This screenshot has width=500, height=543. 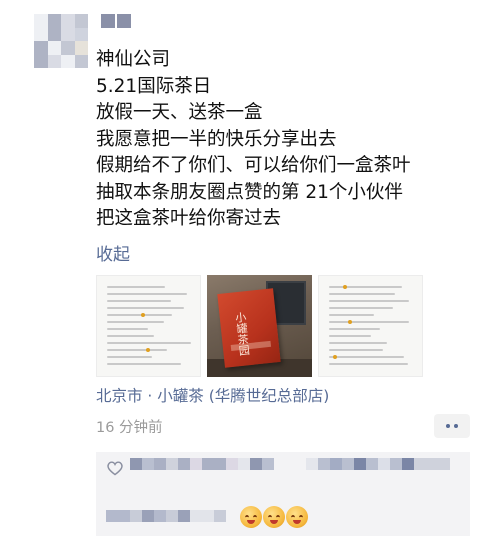 What do you see at coordinates (113, 252) in the screenshot?
I see `collapse-link: 收起` at bounding box center [113, 252].